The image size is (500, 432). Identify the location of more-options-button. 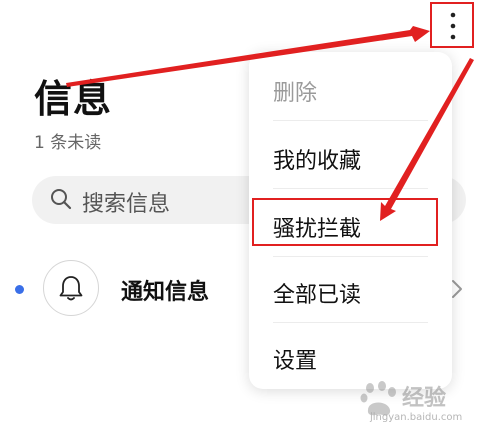
(452, 25).